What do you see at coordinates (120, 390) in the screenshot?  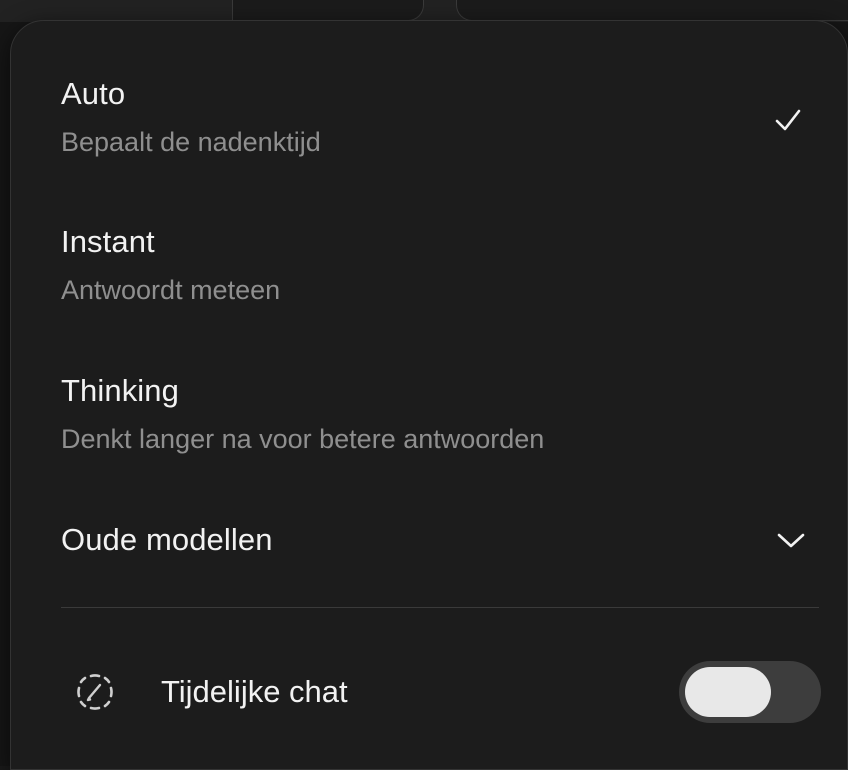 I see `menu-item-title: Thinking` at bounding box center [120, 390].